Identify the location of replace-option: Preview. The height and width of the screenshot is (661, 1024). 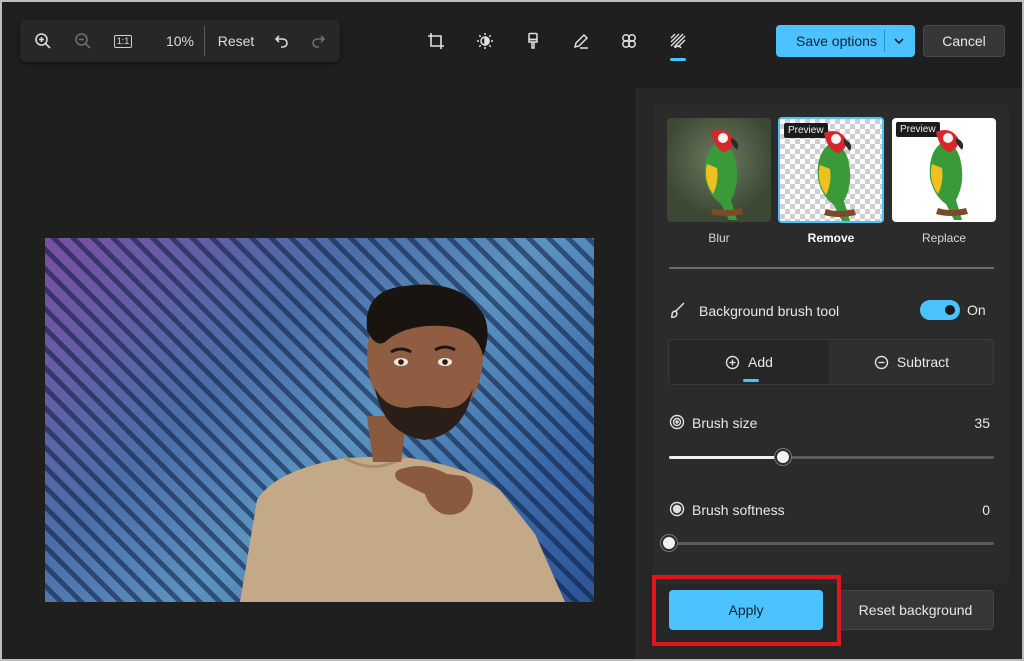
(944, 170).